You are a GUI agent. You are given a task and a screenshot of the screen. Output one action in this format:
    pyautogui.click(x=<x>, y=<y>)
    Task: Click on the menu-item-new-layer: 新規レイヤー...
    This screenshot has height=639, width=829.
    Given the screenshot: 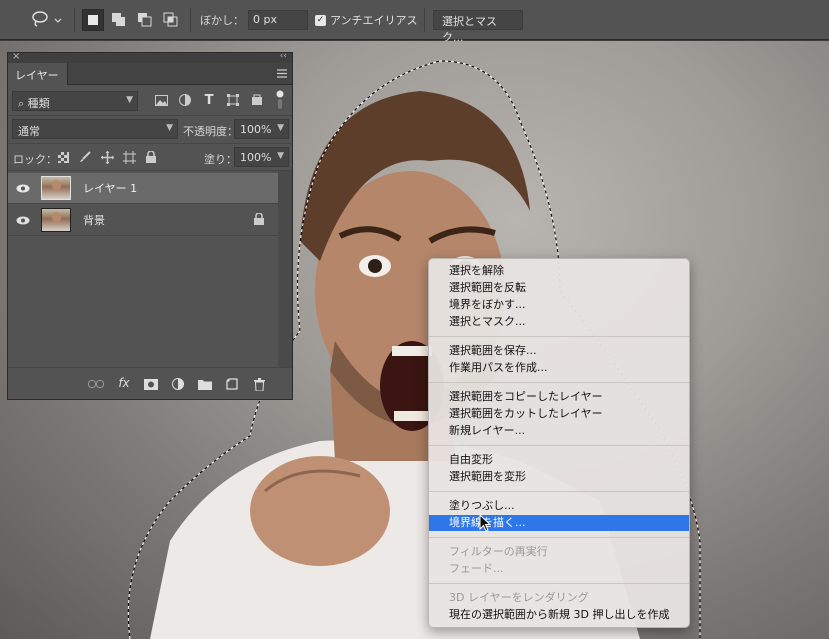 What is the action you would take?
    pyautogui.click(x=559, y=431)
    